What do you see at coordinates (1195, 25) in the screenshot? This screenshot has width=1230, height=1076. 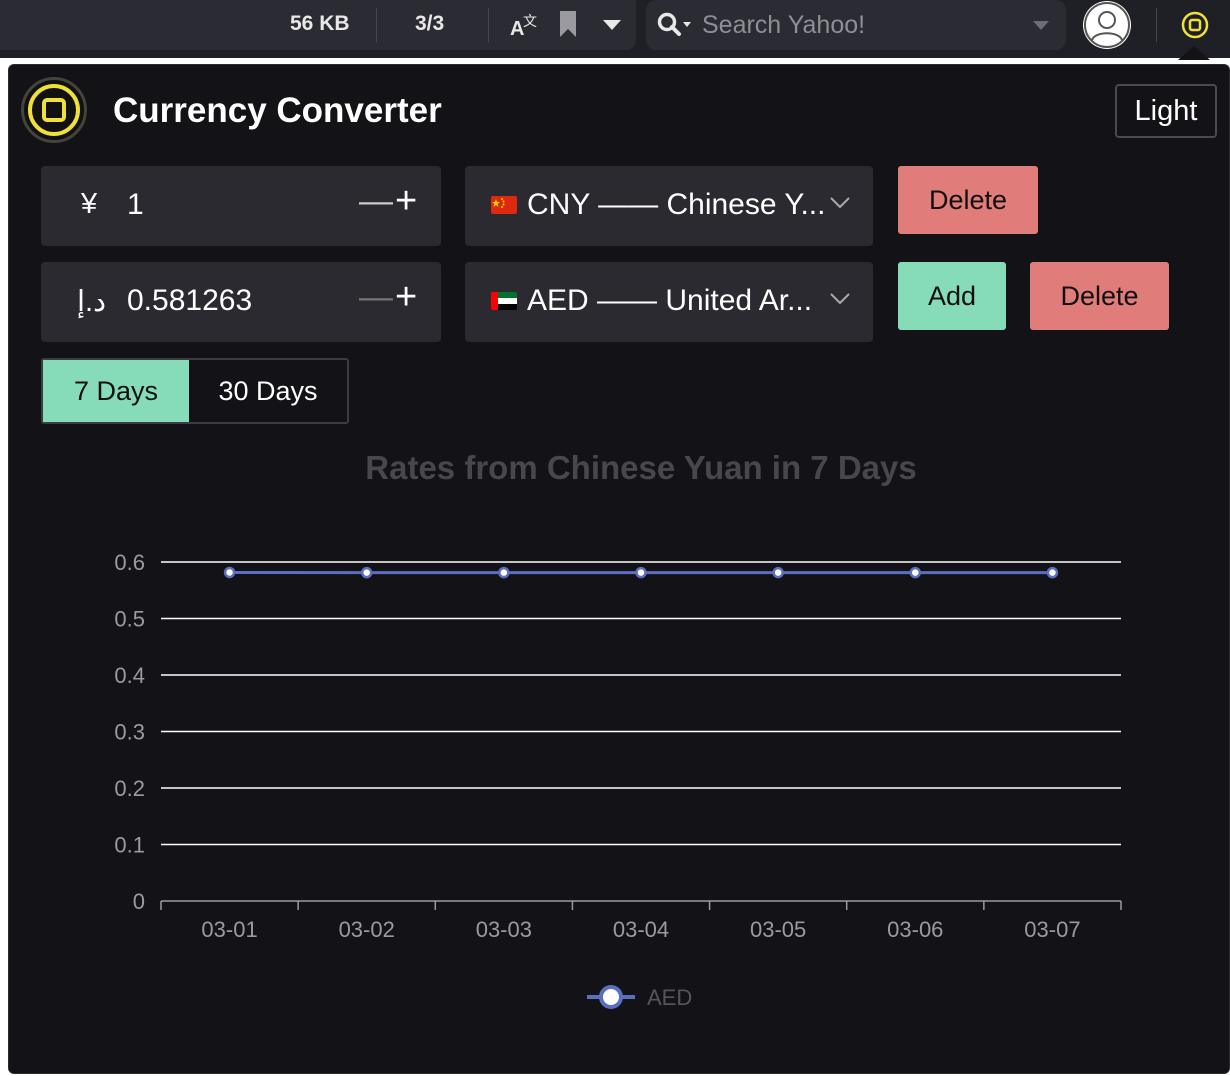 I see `extension-icon` at bounding box center [1195, 25].